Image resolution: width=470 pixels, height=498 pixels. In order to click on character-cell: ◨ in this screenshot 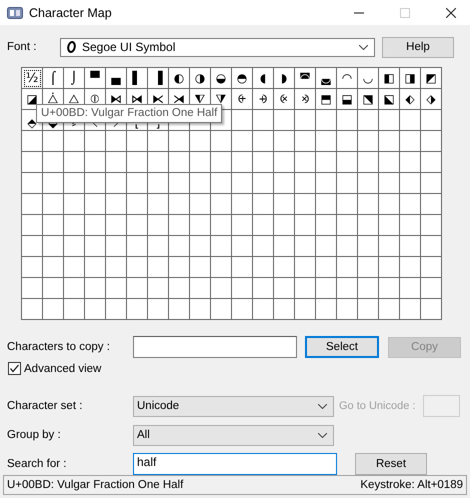, I will do `click(410, 78)`.